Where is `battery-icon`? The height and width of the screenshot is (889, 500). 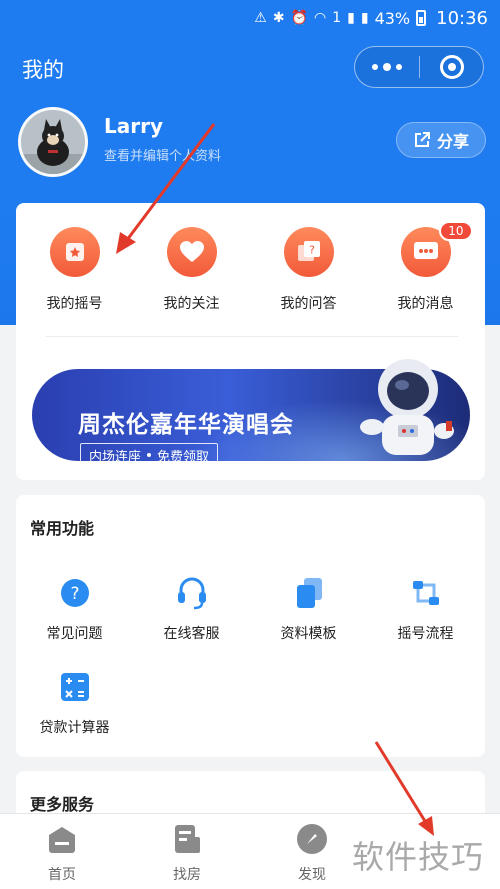
battery-icon is located at coordinates (421, 18).